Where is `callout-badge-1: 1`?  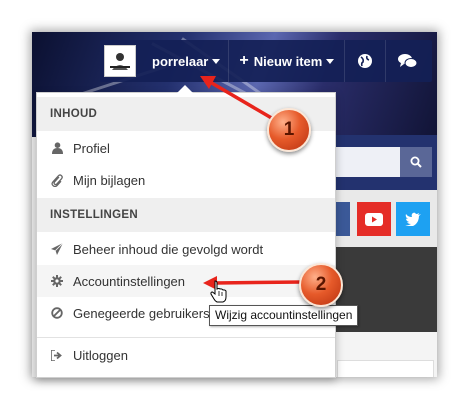
callout-badge-1: 1 is located at coordinates (289, 130).